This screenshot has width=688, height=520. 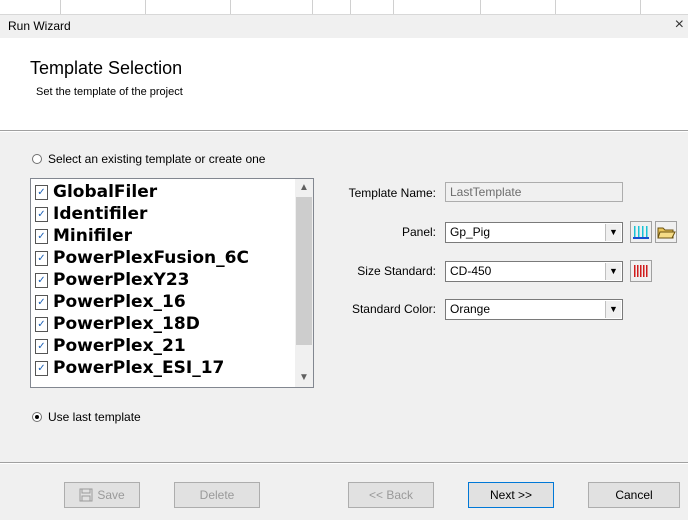 I want to click on size-standard-select: CD-450 ▼, so click(x=534, y=271).